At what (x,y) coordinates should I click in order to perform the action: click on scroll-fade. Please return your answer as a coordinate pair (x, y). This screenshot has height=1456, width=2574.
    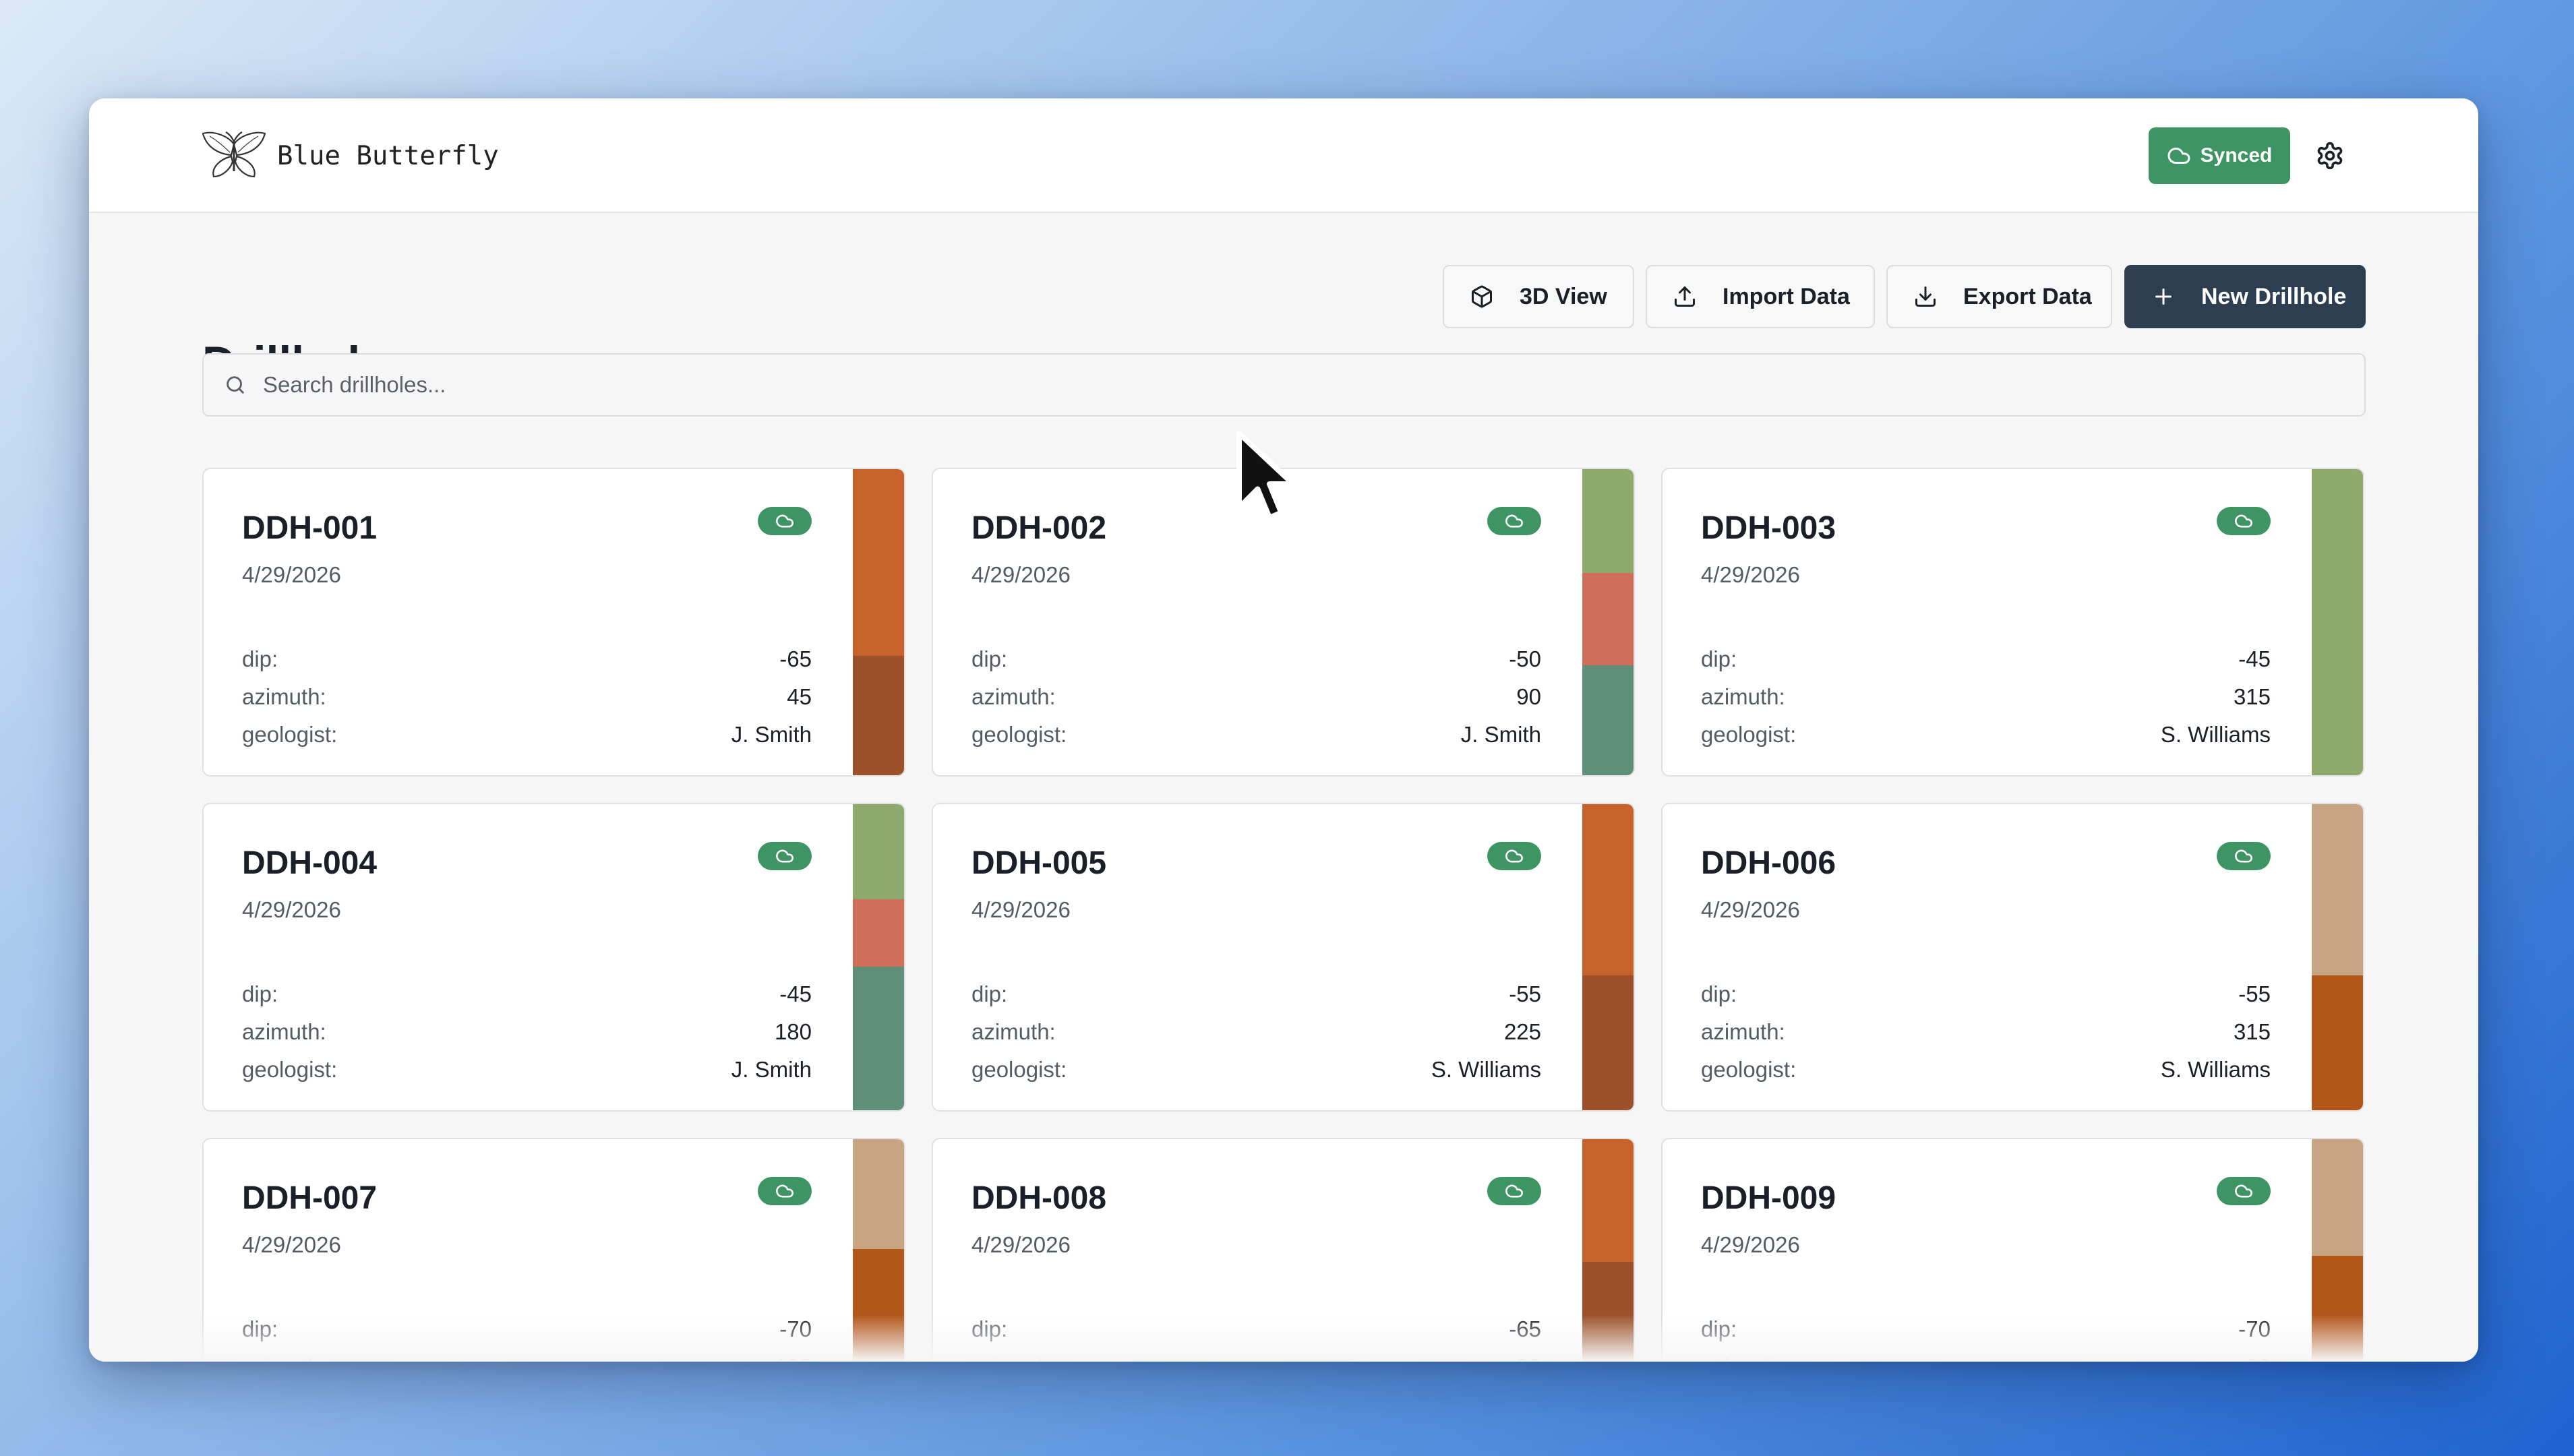
    Looking at the image, I should click on (1283, 1338).